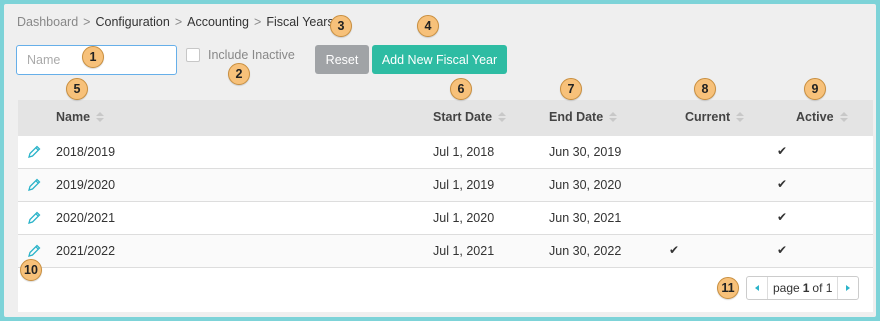 The image size is (880, 321). Describe the element at coordinates (848, 288) in the screenshot. I see `next-page-button` at that location.